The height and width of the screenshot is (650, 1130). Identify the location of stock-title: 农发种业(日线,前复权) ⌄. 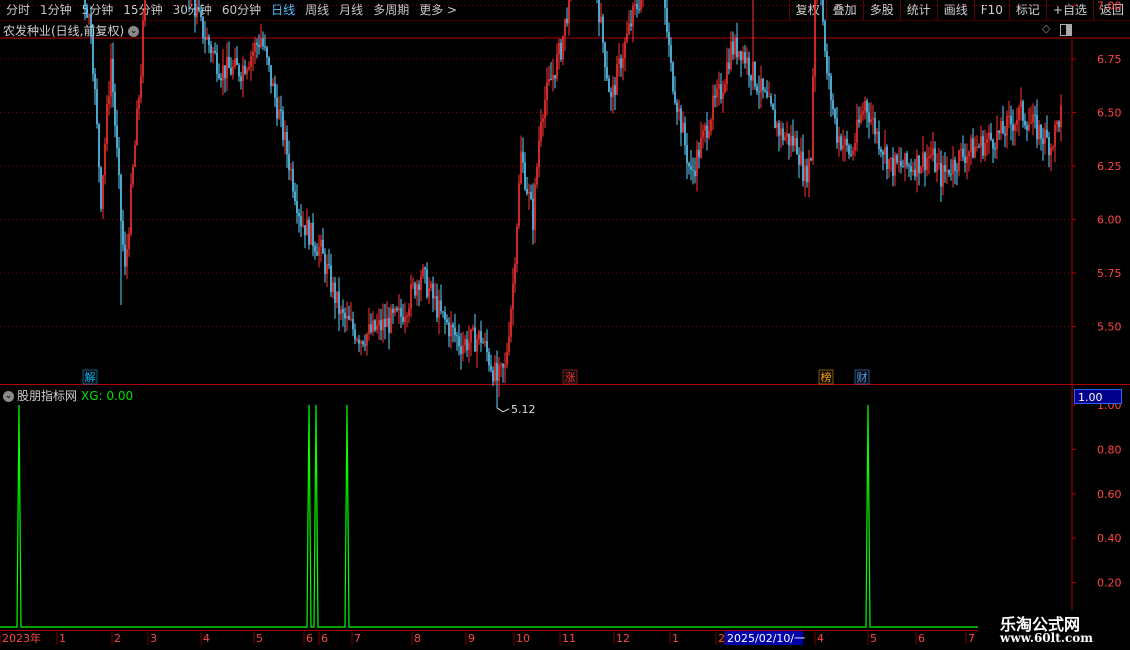
(71, 30).